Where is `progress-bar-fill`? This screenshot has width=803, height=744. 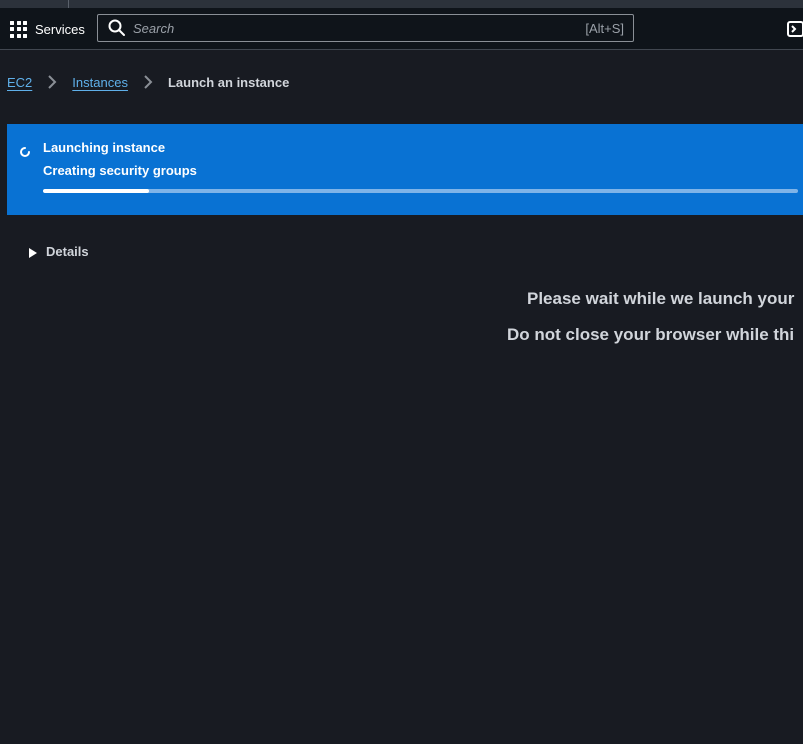
progress-bar-fill is located at coordinates (96, 191).